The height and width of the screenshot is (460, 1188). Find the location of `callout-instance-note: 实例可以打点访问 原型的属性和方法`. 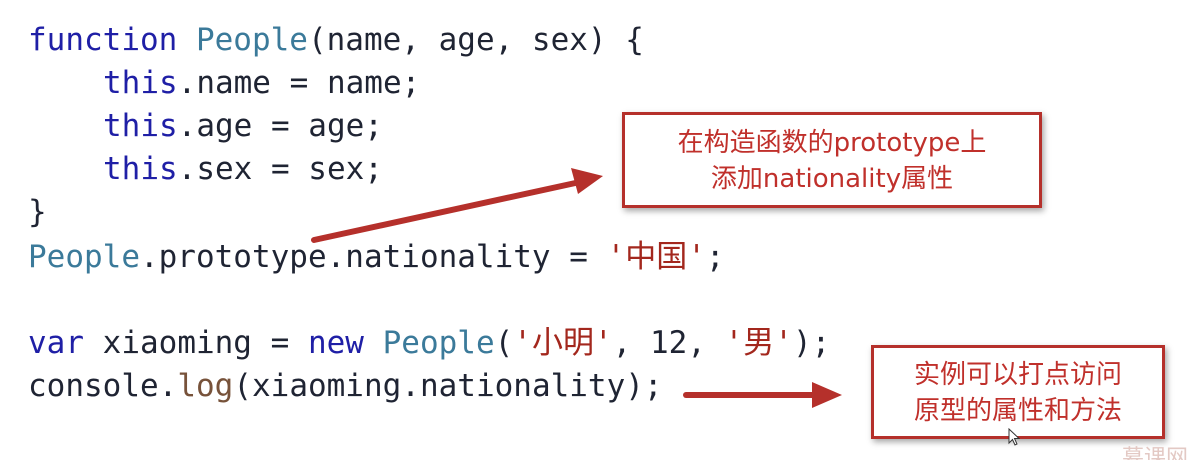

callout-instance-note: 实例可以打点访问 原型的属性和方法 is located at coordinates (1018, 392).